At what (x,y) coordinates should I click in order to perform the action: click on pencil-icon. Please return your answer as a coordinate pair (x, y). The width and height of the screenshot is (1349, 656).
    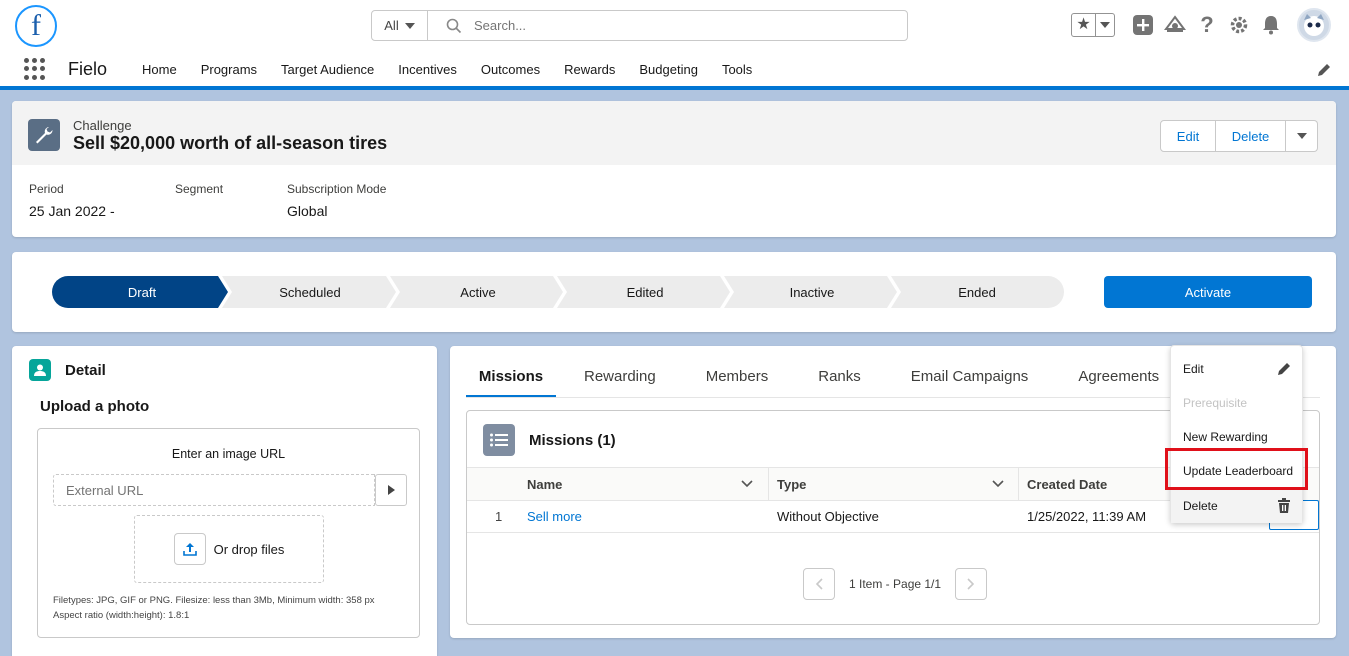
    Looking at the image, I should click on (1284, 369).